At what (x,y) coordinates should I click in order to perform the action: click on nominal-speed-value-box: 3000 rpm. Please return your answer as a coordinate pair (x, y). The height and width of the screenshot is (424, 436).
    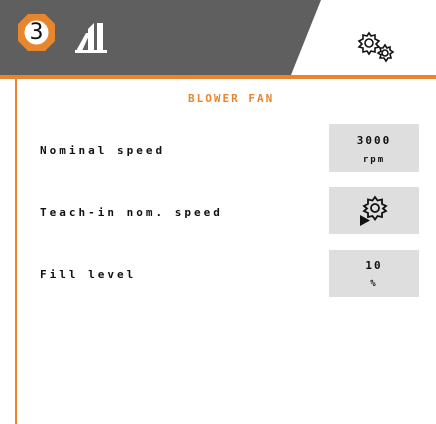
    Looking at the image, I should click on (374, 148).